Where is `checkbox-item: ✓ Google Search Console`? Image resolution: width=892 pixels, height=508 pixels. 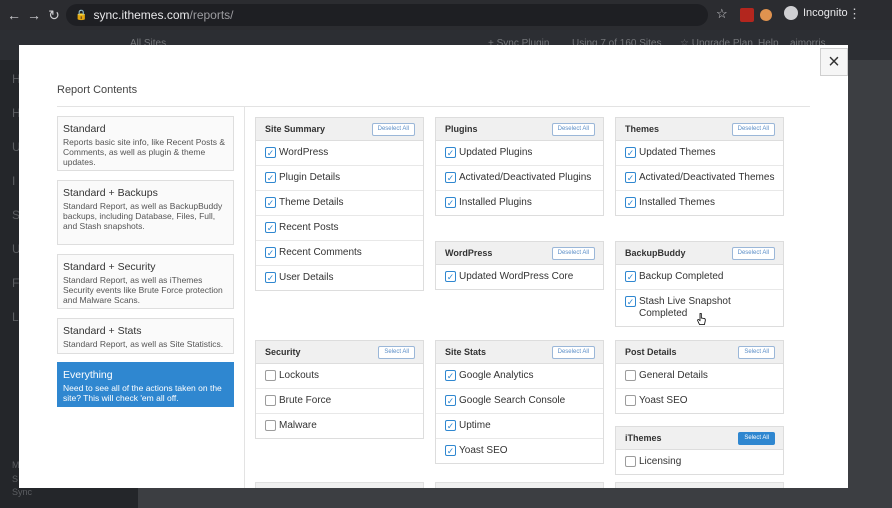
checkbox-item: ✓ Google Search Console is located at coordinates (519, 401).